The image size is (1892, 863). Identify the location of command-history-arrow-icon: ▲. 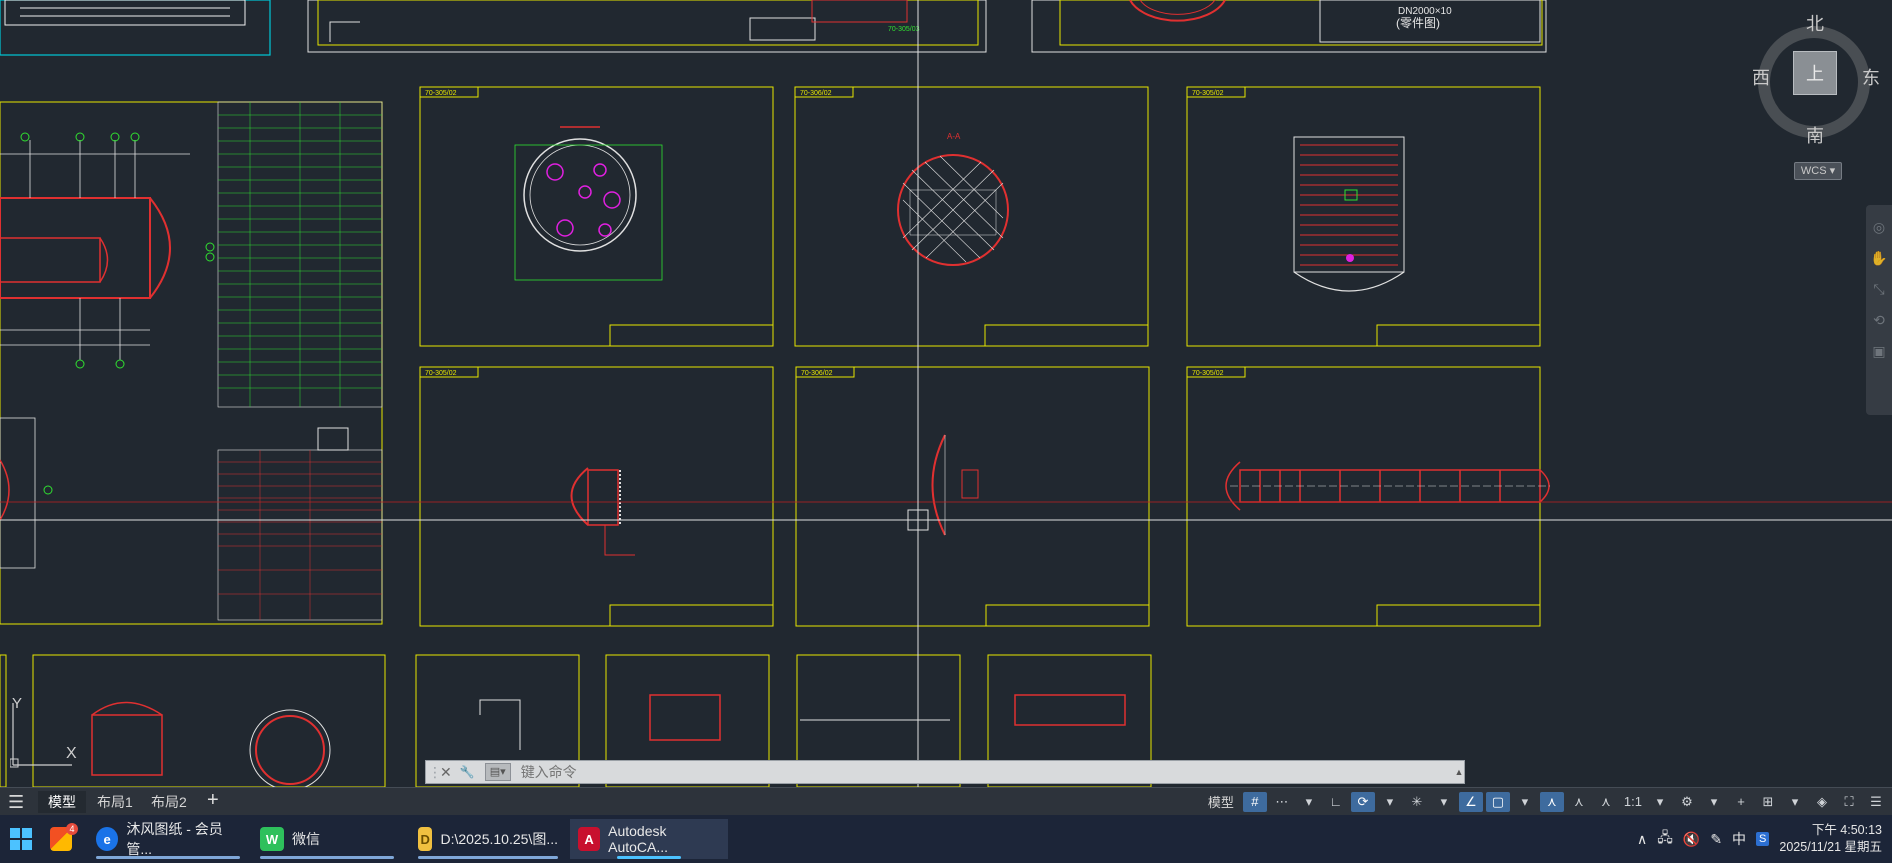
(1459, 772).